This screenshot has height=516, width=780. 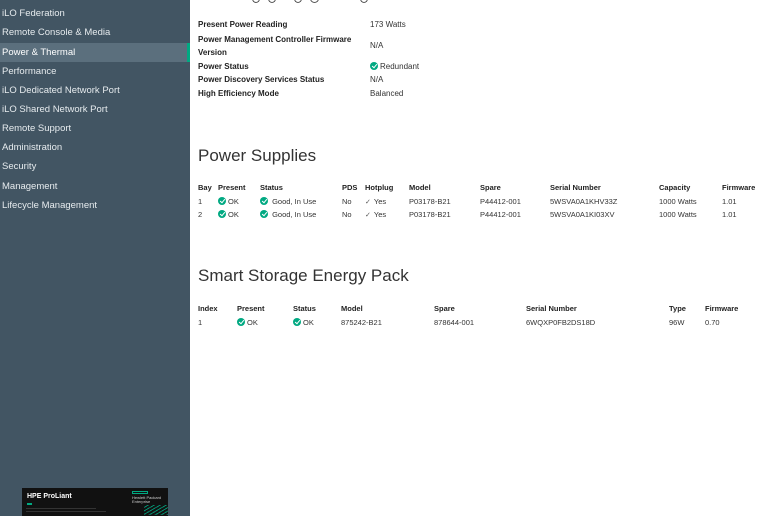 I want to click on sidebar-item-management: Management, so click(x=95, y=186).